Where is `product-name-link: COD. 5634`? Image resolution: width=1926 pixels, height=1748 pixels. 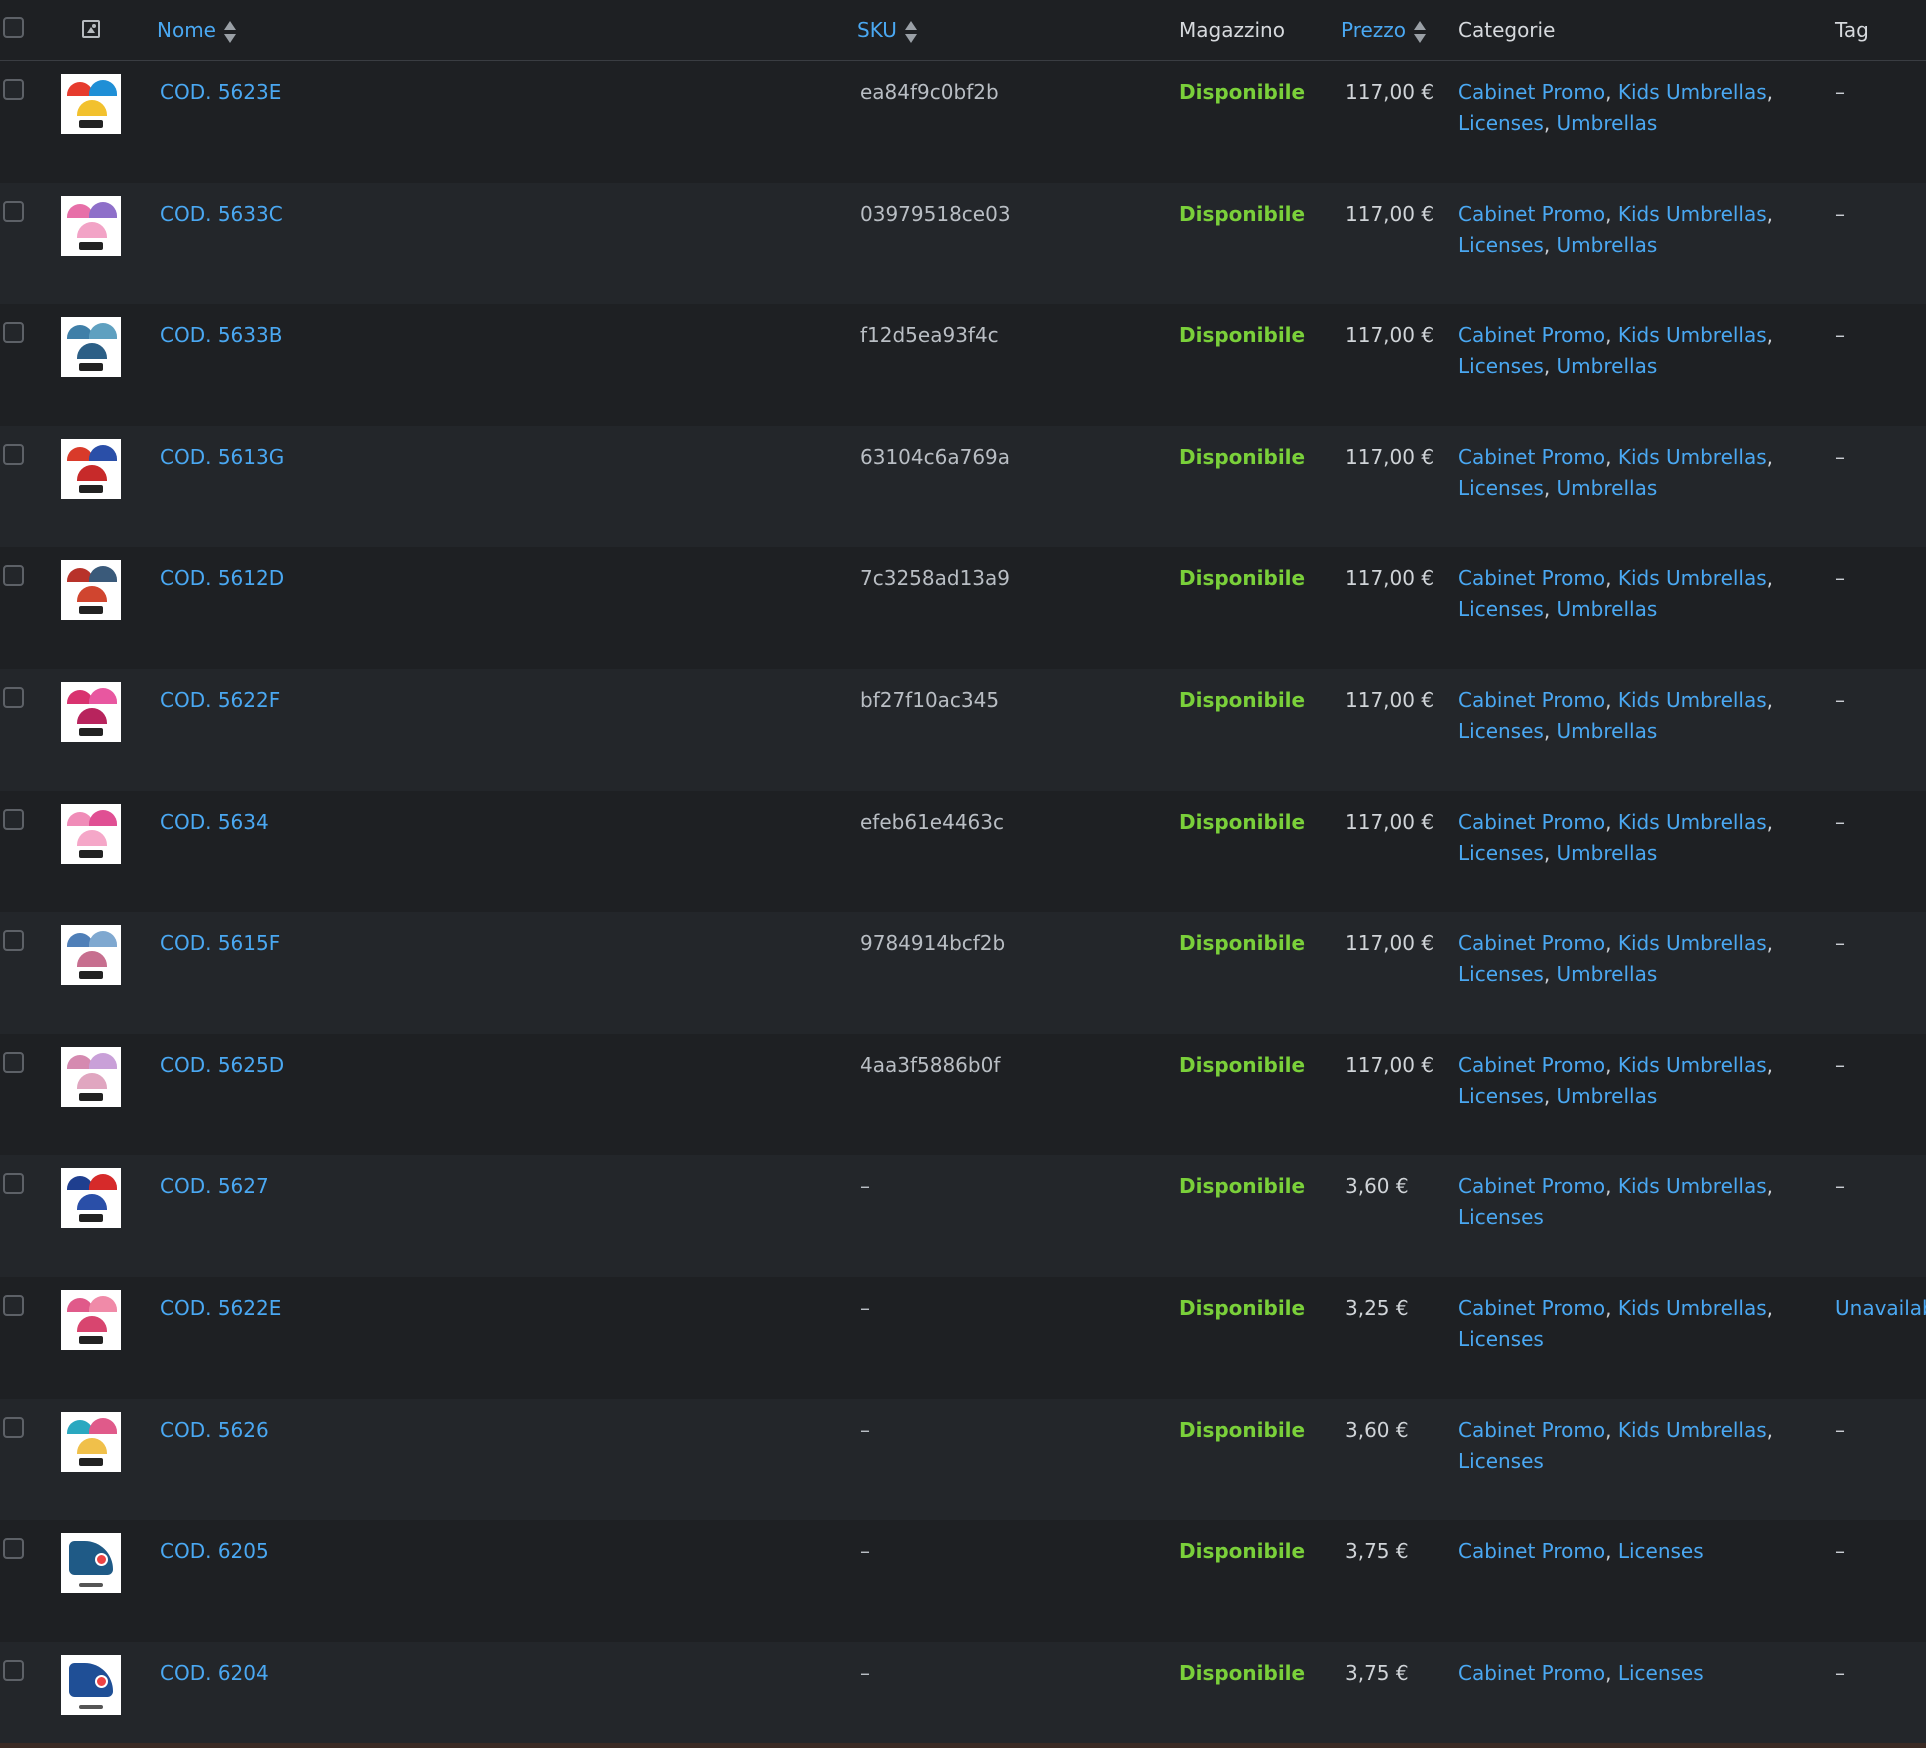
product-name-link: COD. 5634 is located at coordinates (214, 822).